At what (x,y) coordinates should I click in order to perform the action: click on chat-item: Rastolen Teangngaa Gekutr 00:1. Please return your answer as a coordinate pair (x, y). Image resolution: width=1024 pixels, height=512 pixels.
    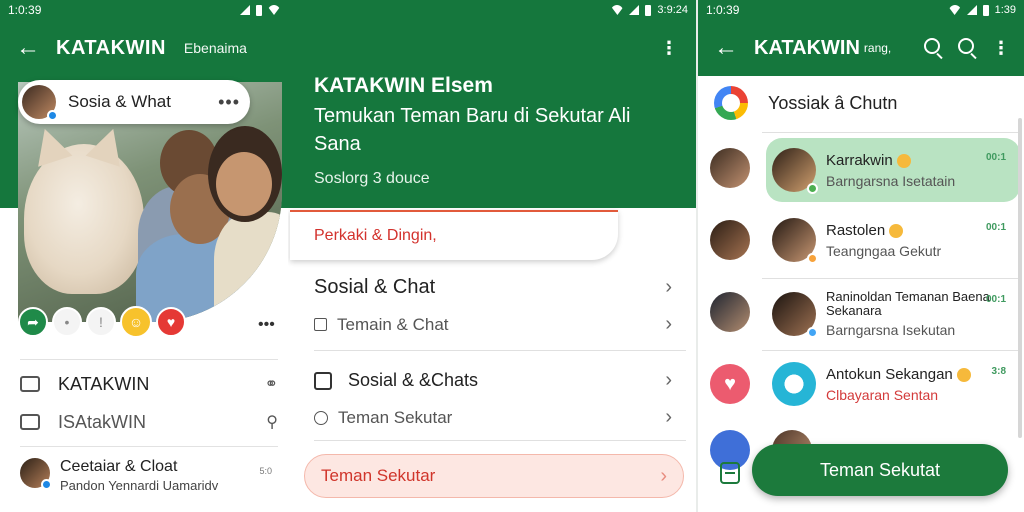
    Looking at the image, I should click on (893, 240).